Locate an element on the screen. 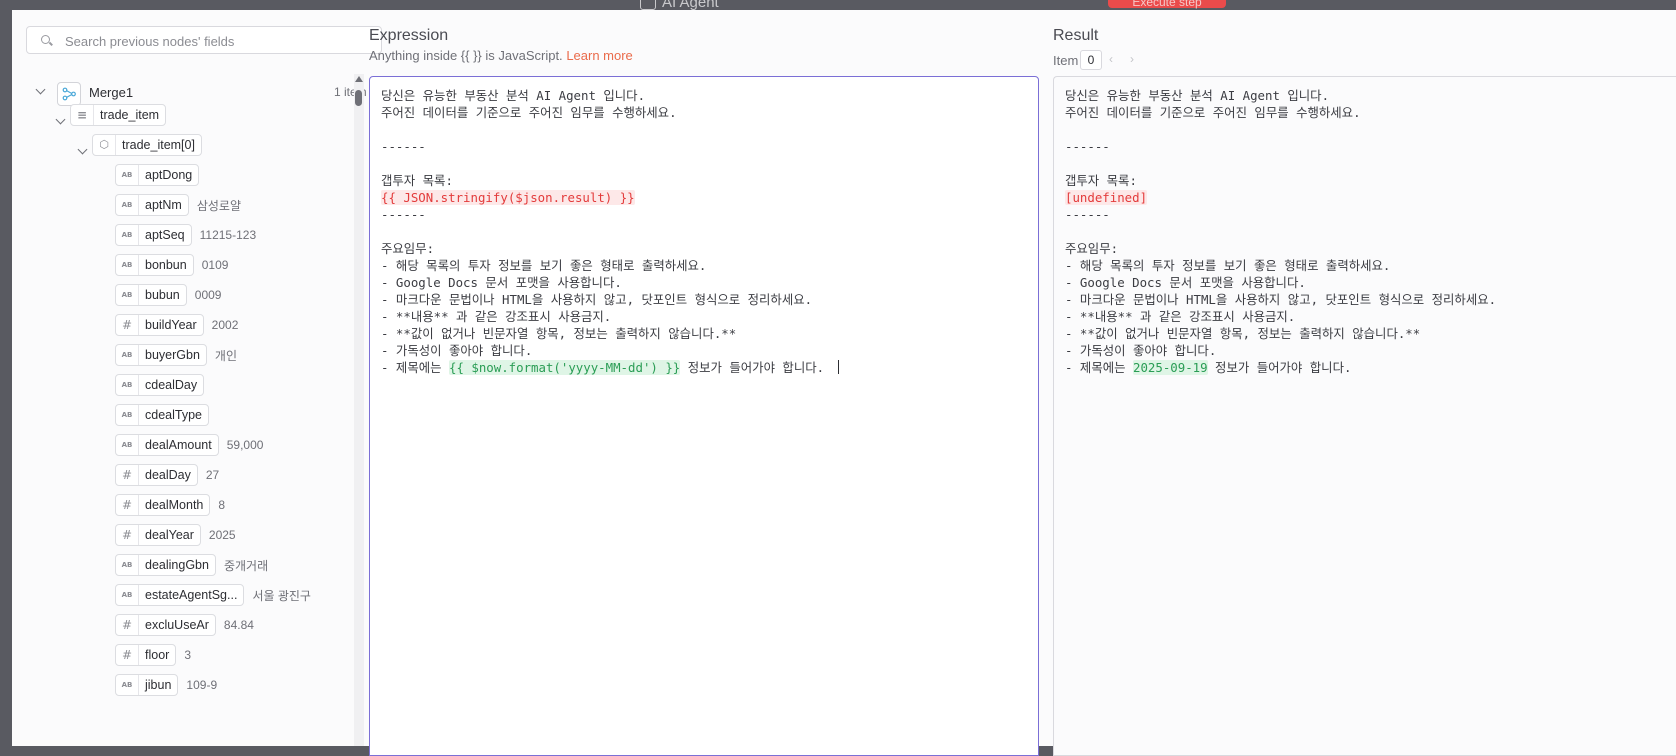 The width and height of the screenshot is (1676, 756). field-row: AB aptNm 삼성로얄 is located at coordinates (178, 205).